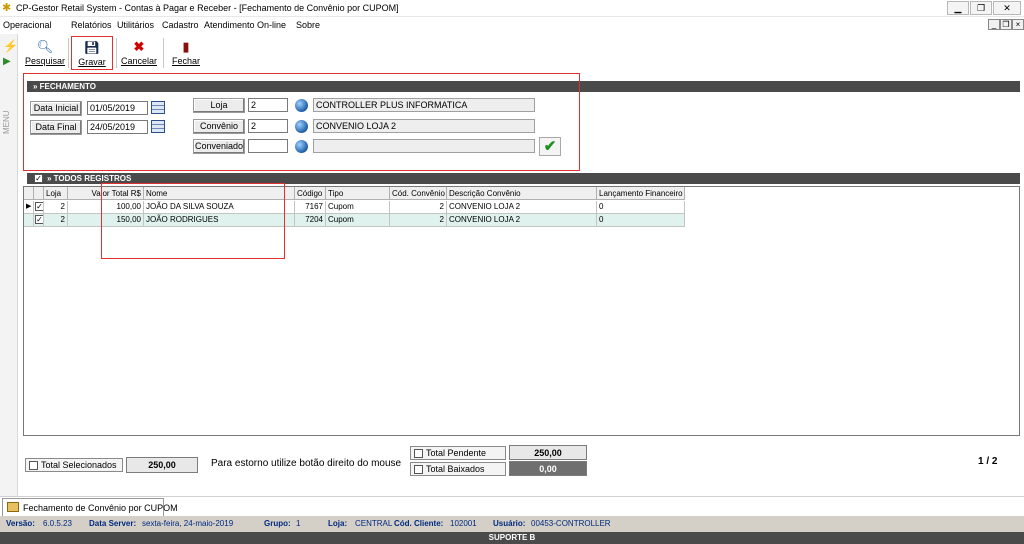 This screenshot has width=1024, height=544. I want to click on grid-header-cod-convenio: Cód. Convênio, so click(418, 193).